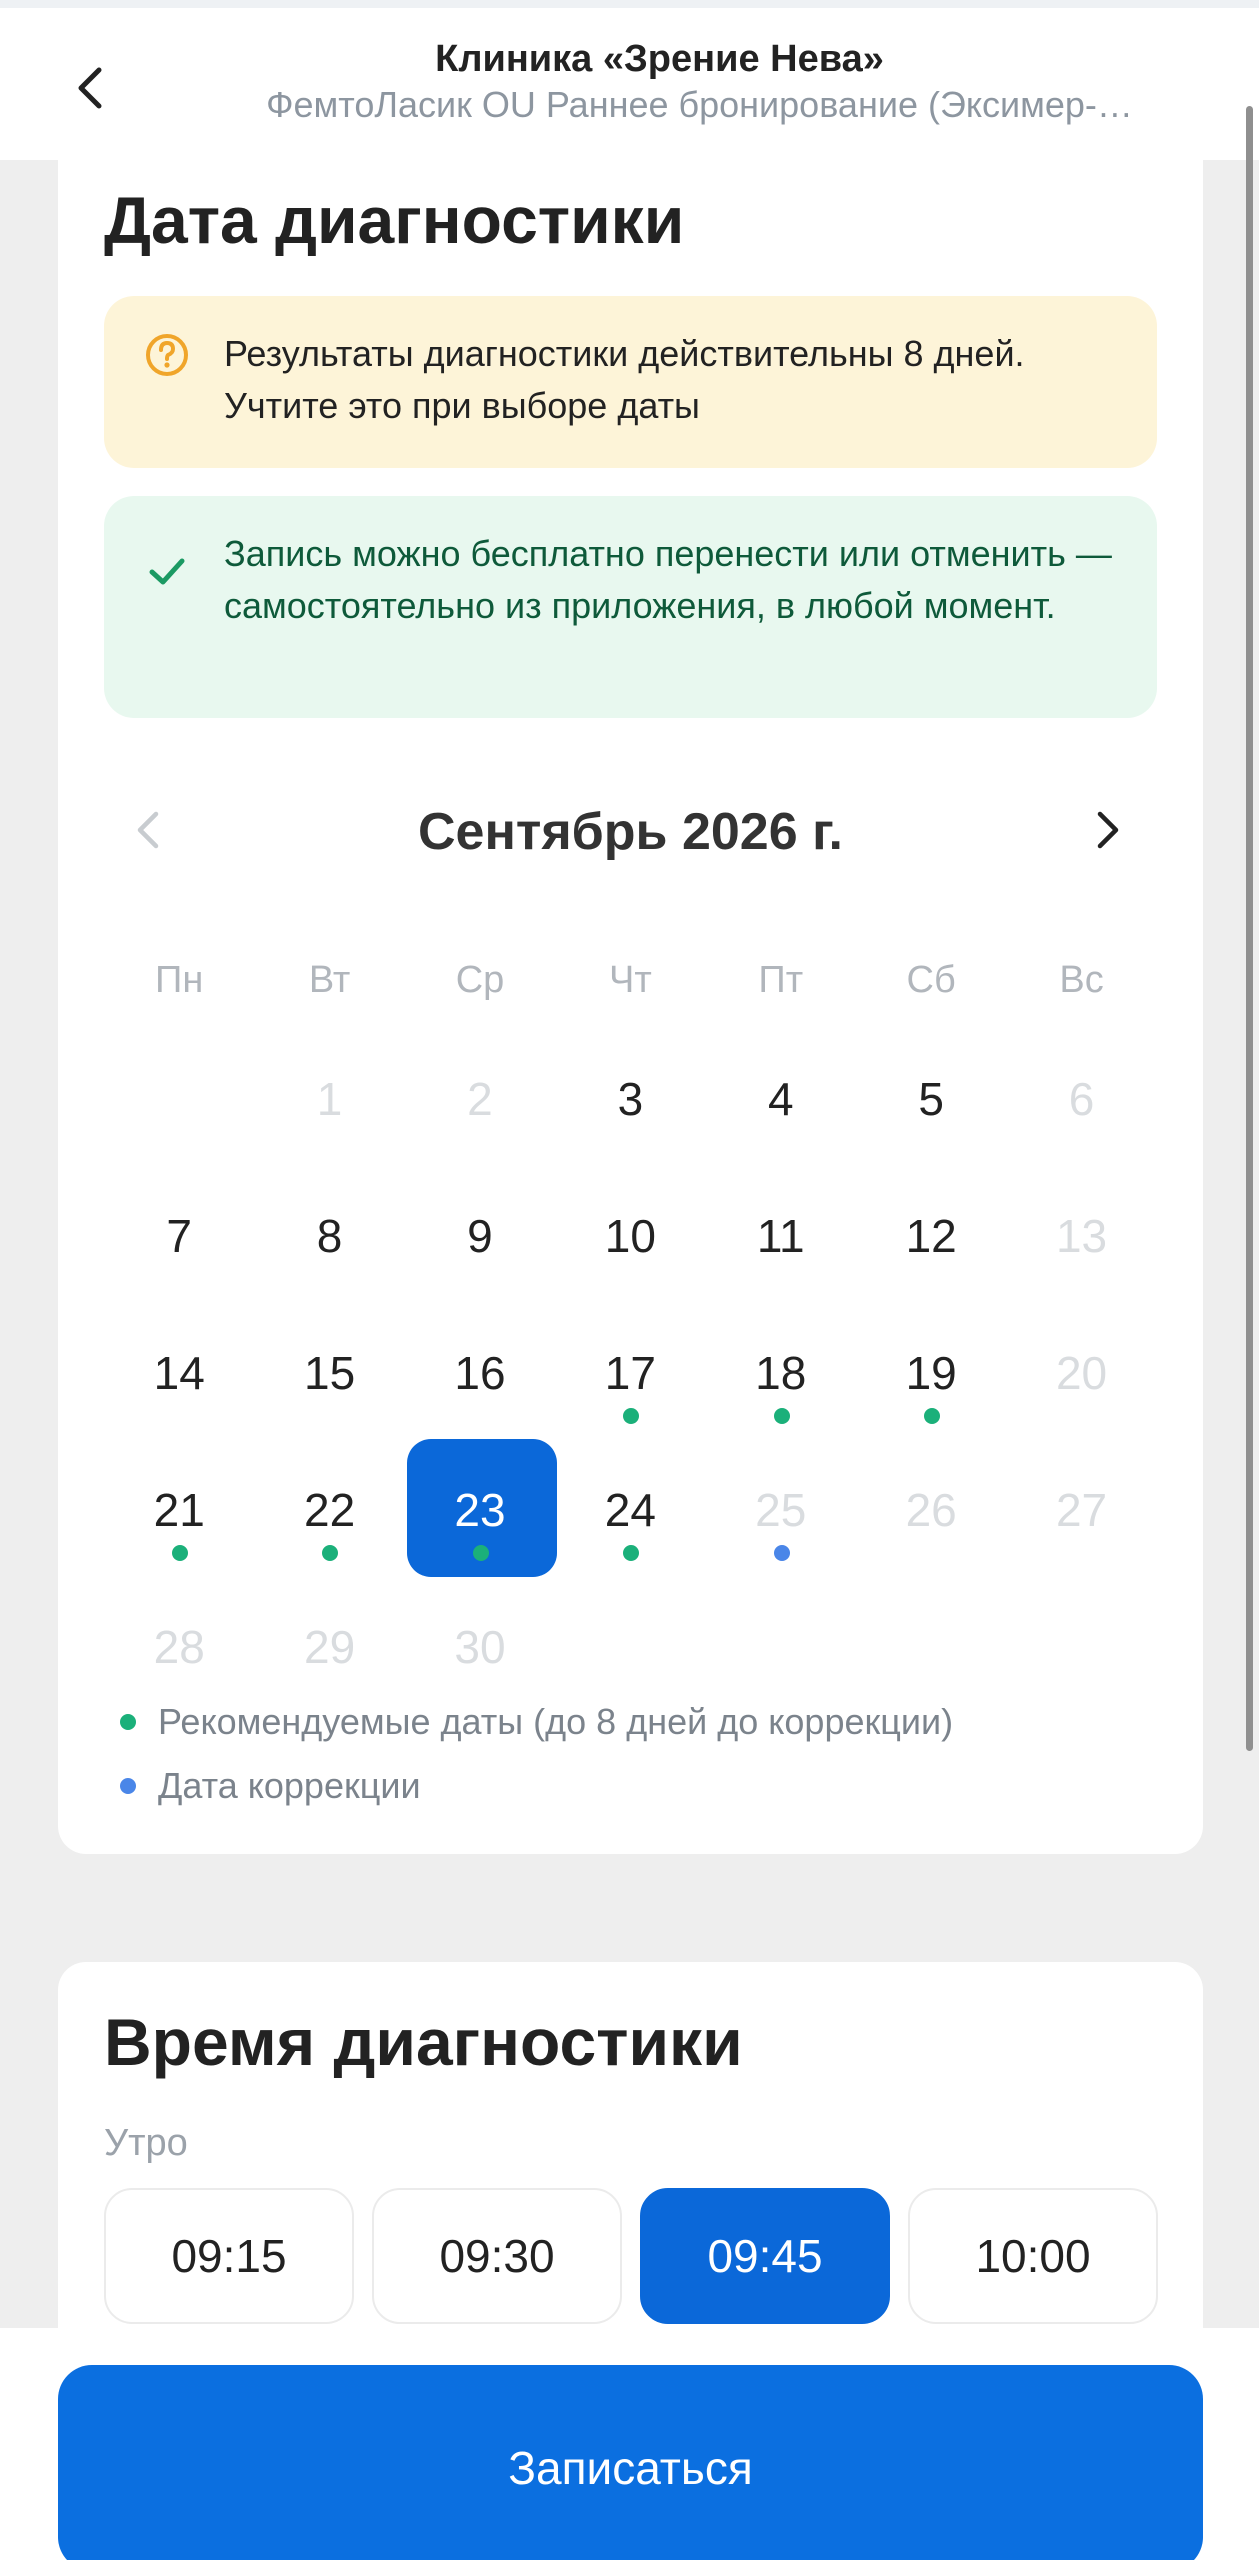 Image resolution: width=1259 pixels, height=2560 pixels. I want to click on calendar-day: 26, so click(931, 1509).